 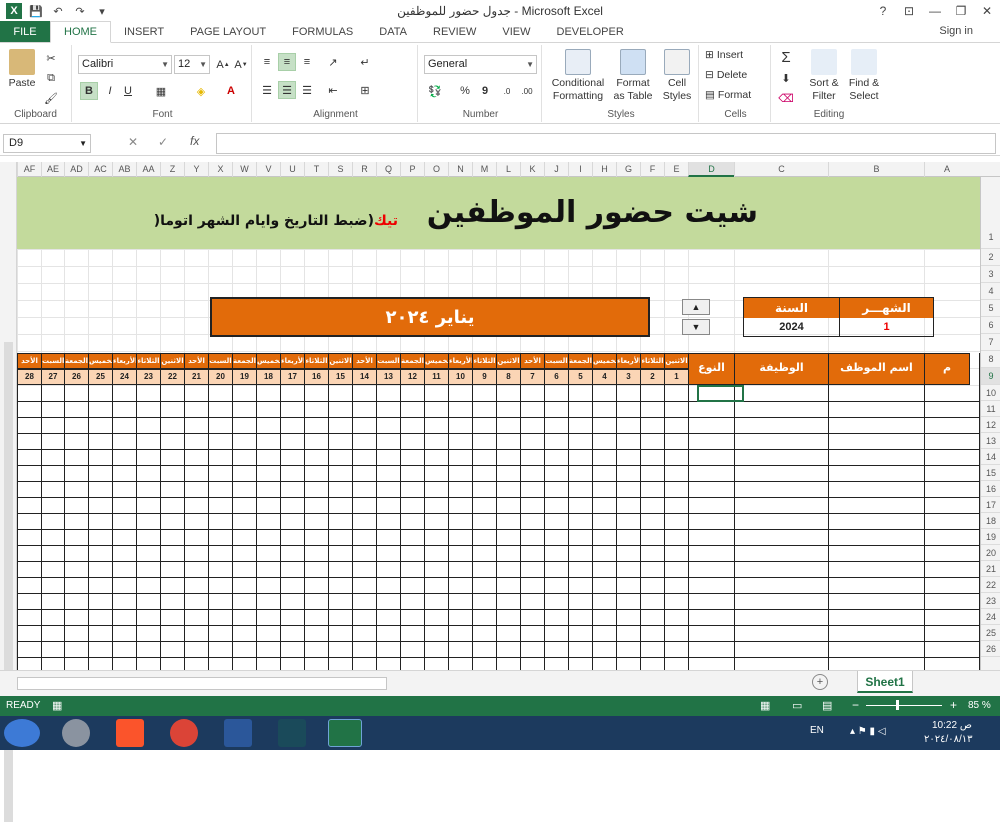 What do you see at coordinates (393, 31) in the screenshot?
I see `tab-data: DATA` at bounding box center [393, 31].